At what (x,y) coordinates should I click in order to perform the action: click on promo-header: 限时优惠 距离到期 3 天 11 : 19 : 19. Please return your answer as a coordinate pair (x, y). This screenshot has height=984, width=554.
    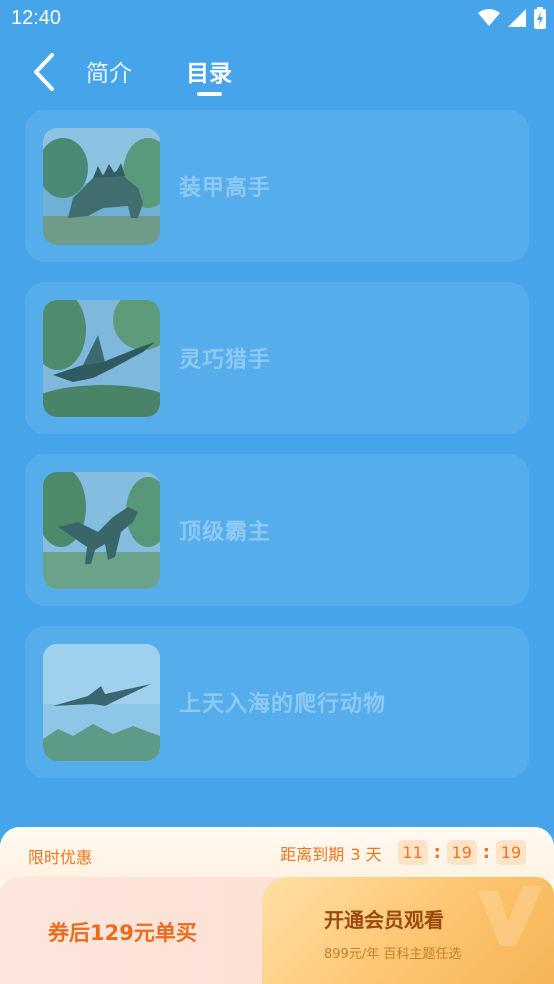
    Looking at the image, I should click on (277, 853).